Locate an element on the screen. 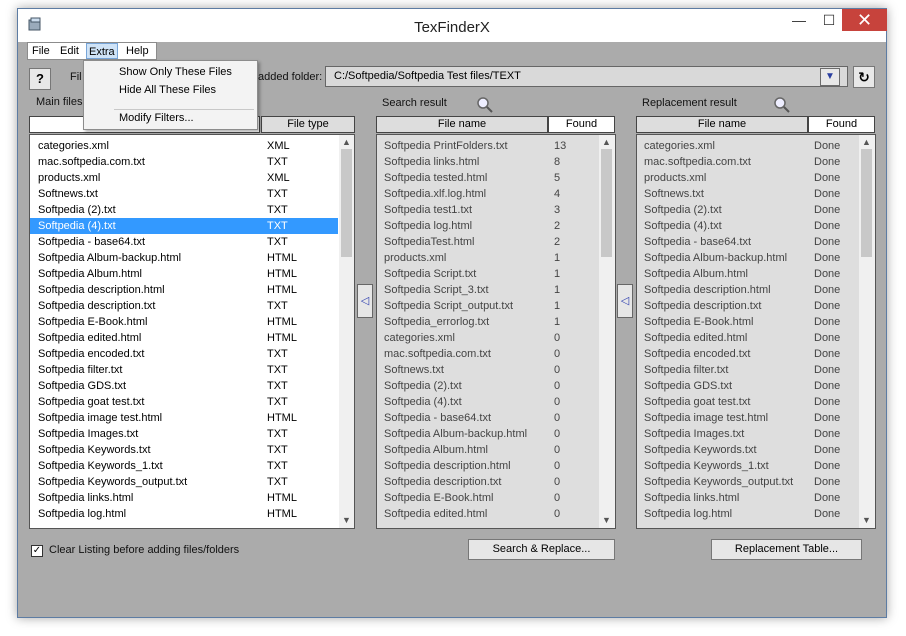 The width and height of the screenshot is (906, 636). list-item: Softpedia Album-backup.html HTML is located at coordinates (184, 258).